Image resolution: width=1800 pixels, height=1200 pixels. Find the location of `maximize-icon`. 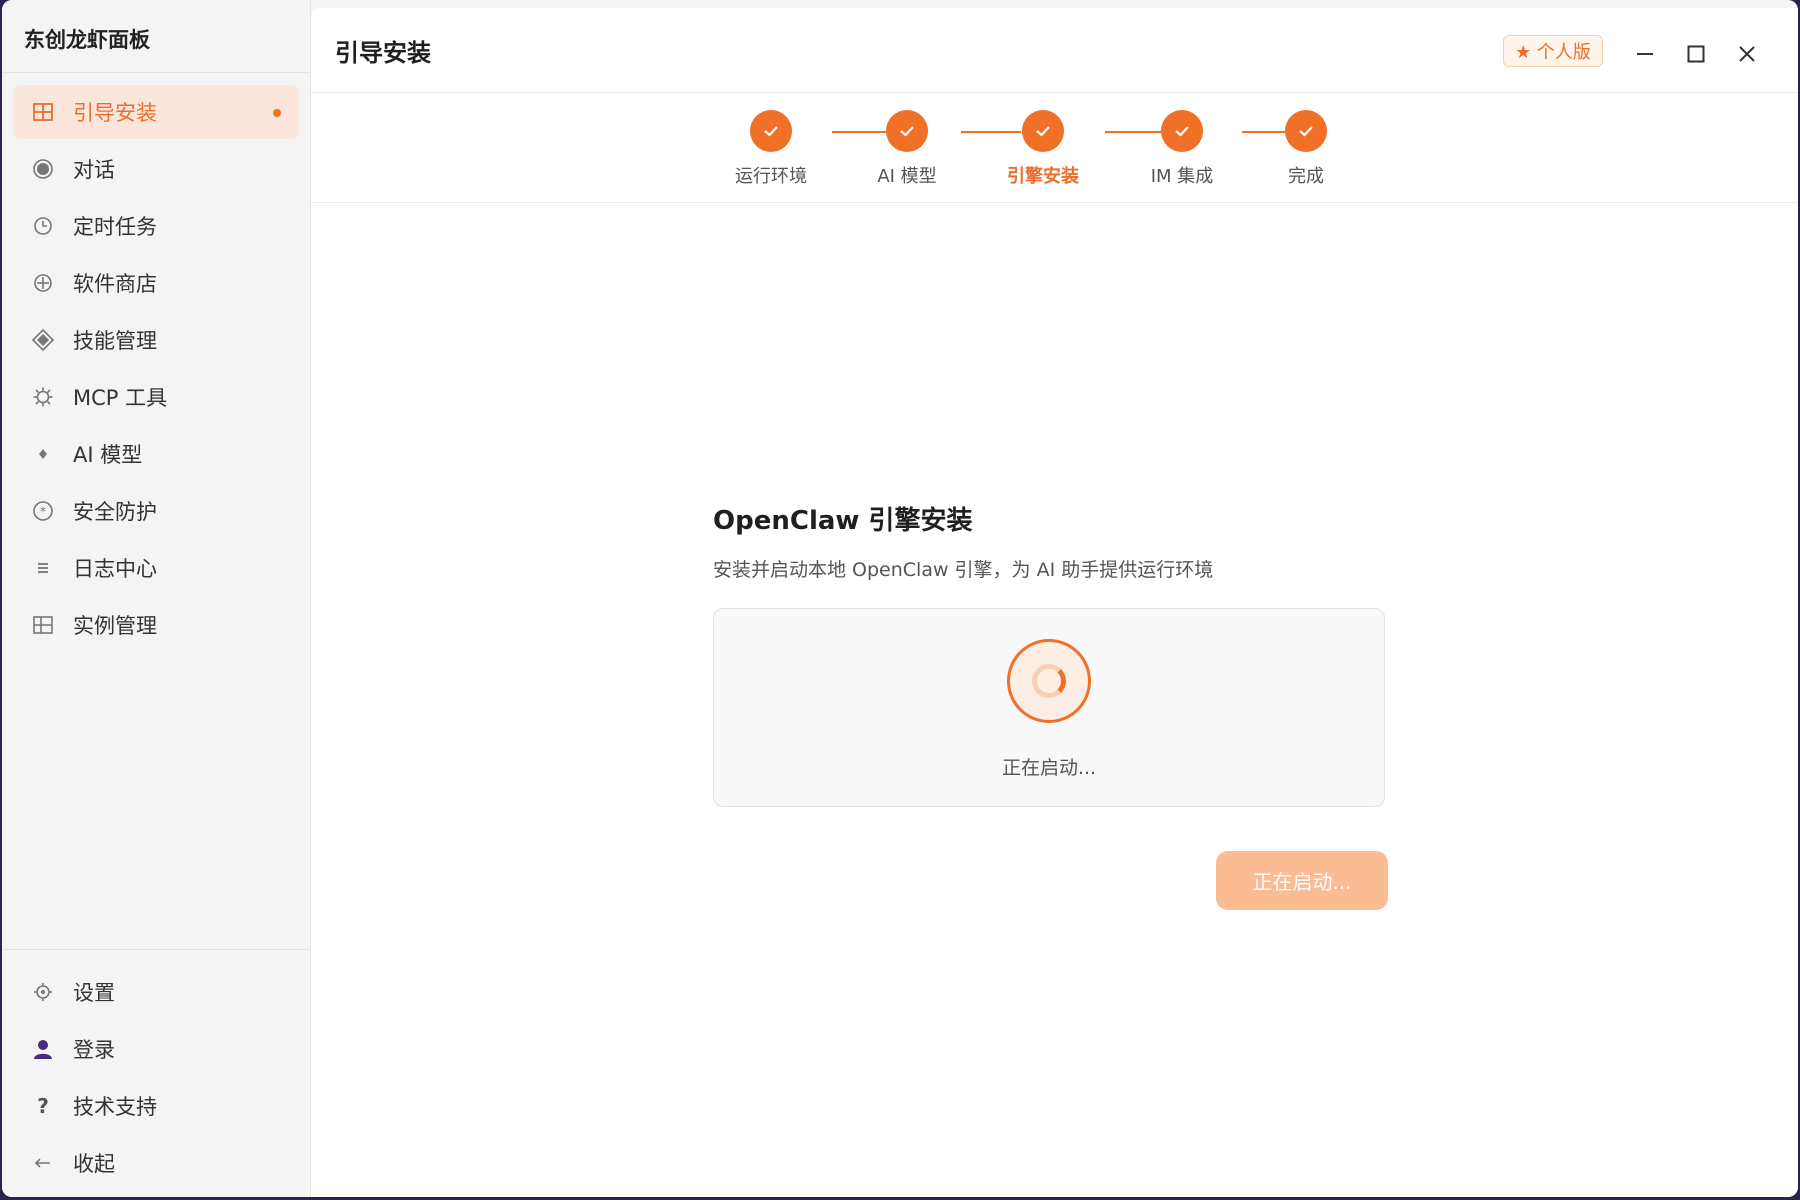

maximize-icon is located at coordinates (1696, 54).